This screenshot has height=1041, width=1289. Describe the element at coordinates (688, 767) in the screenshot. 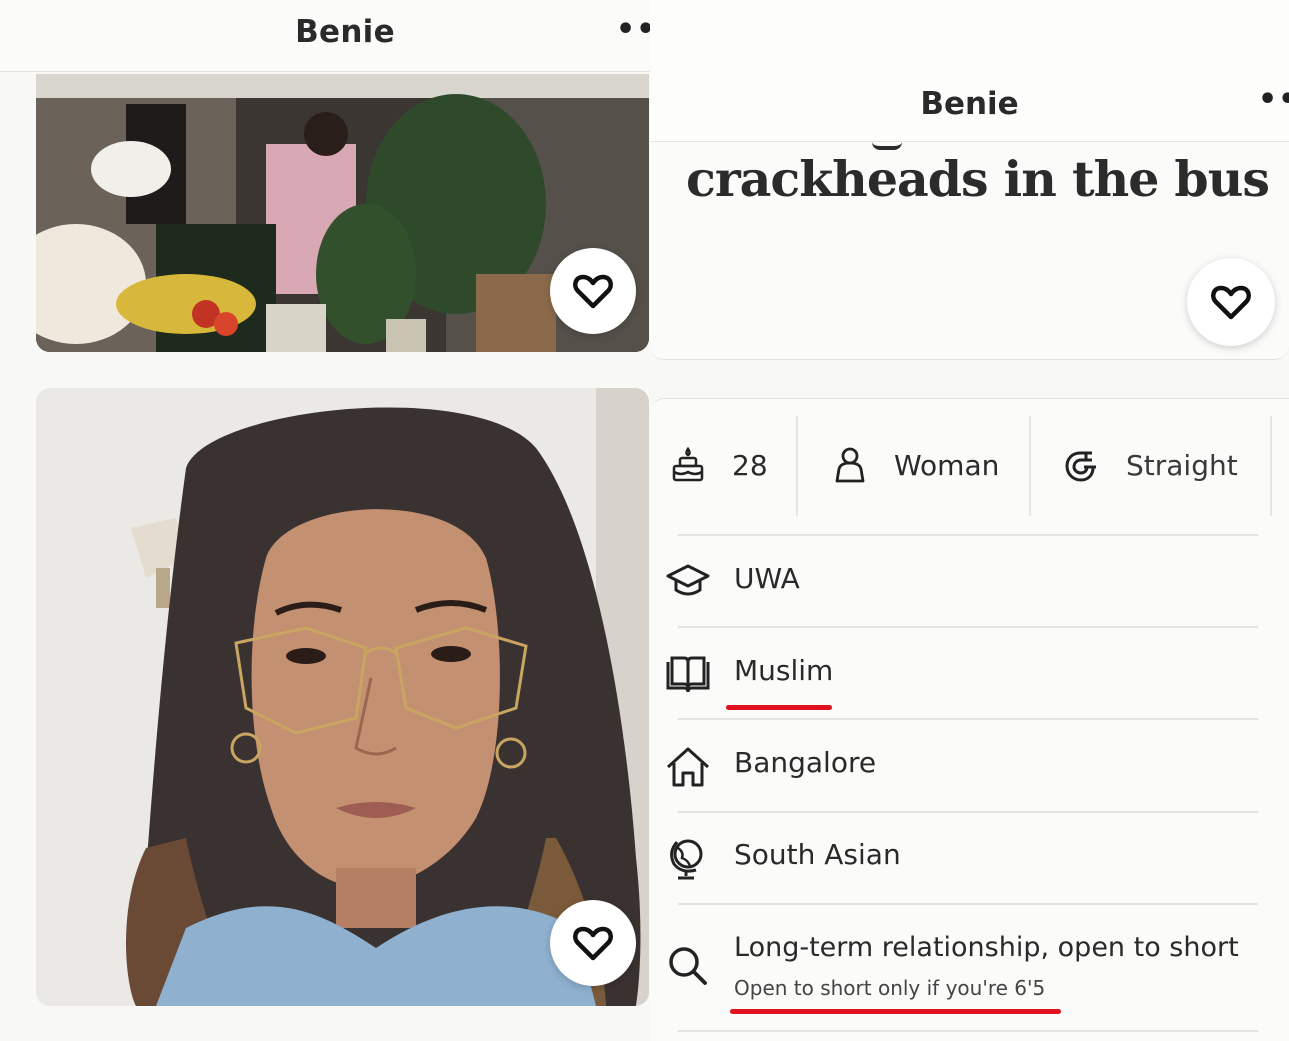

I see `home-icon` at that location.